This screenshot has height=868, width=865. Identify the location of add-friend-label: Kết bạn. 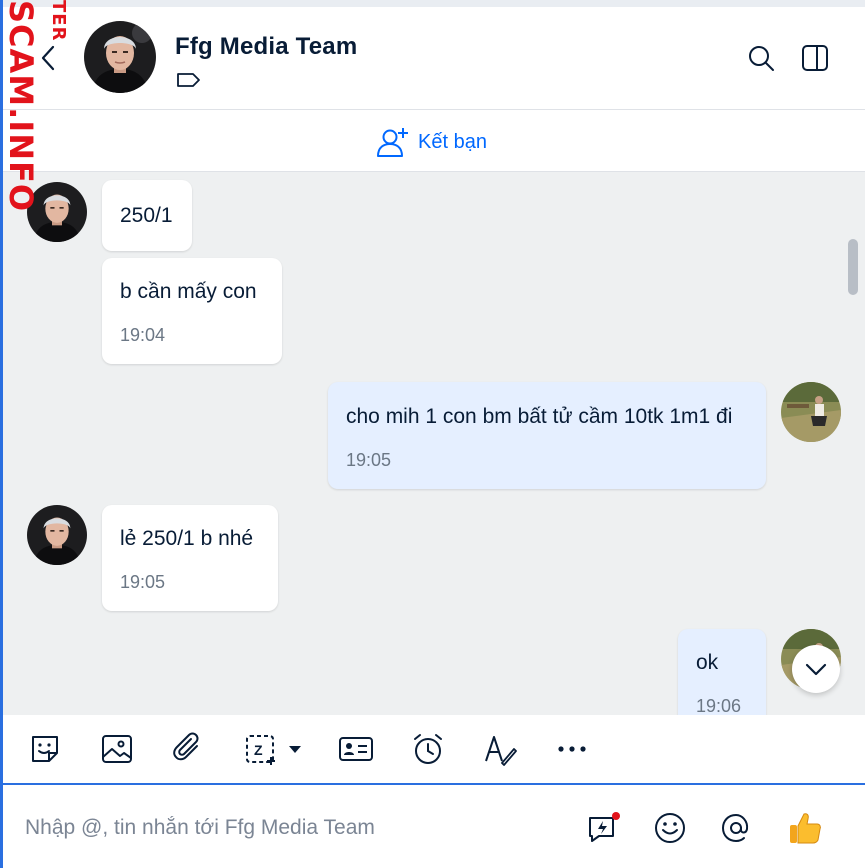
(452, 141).